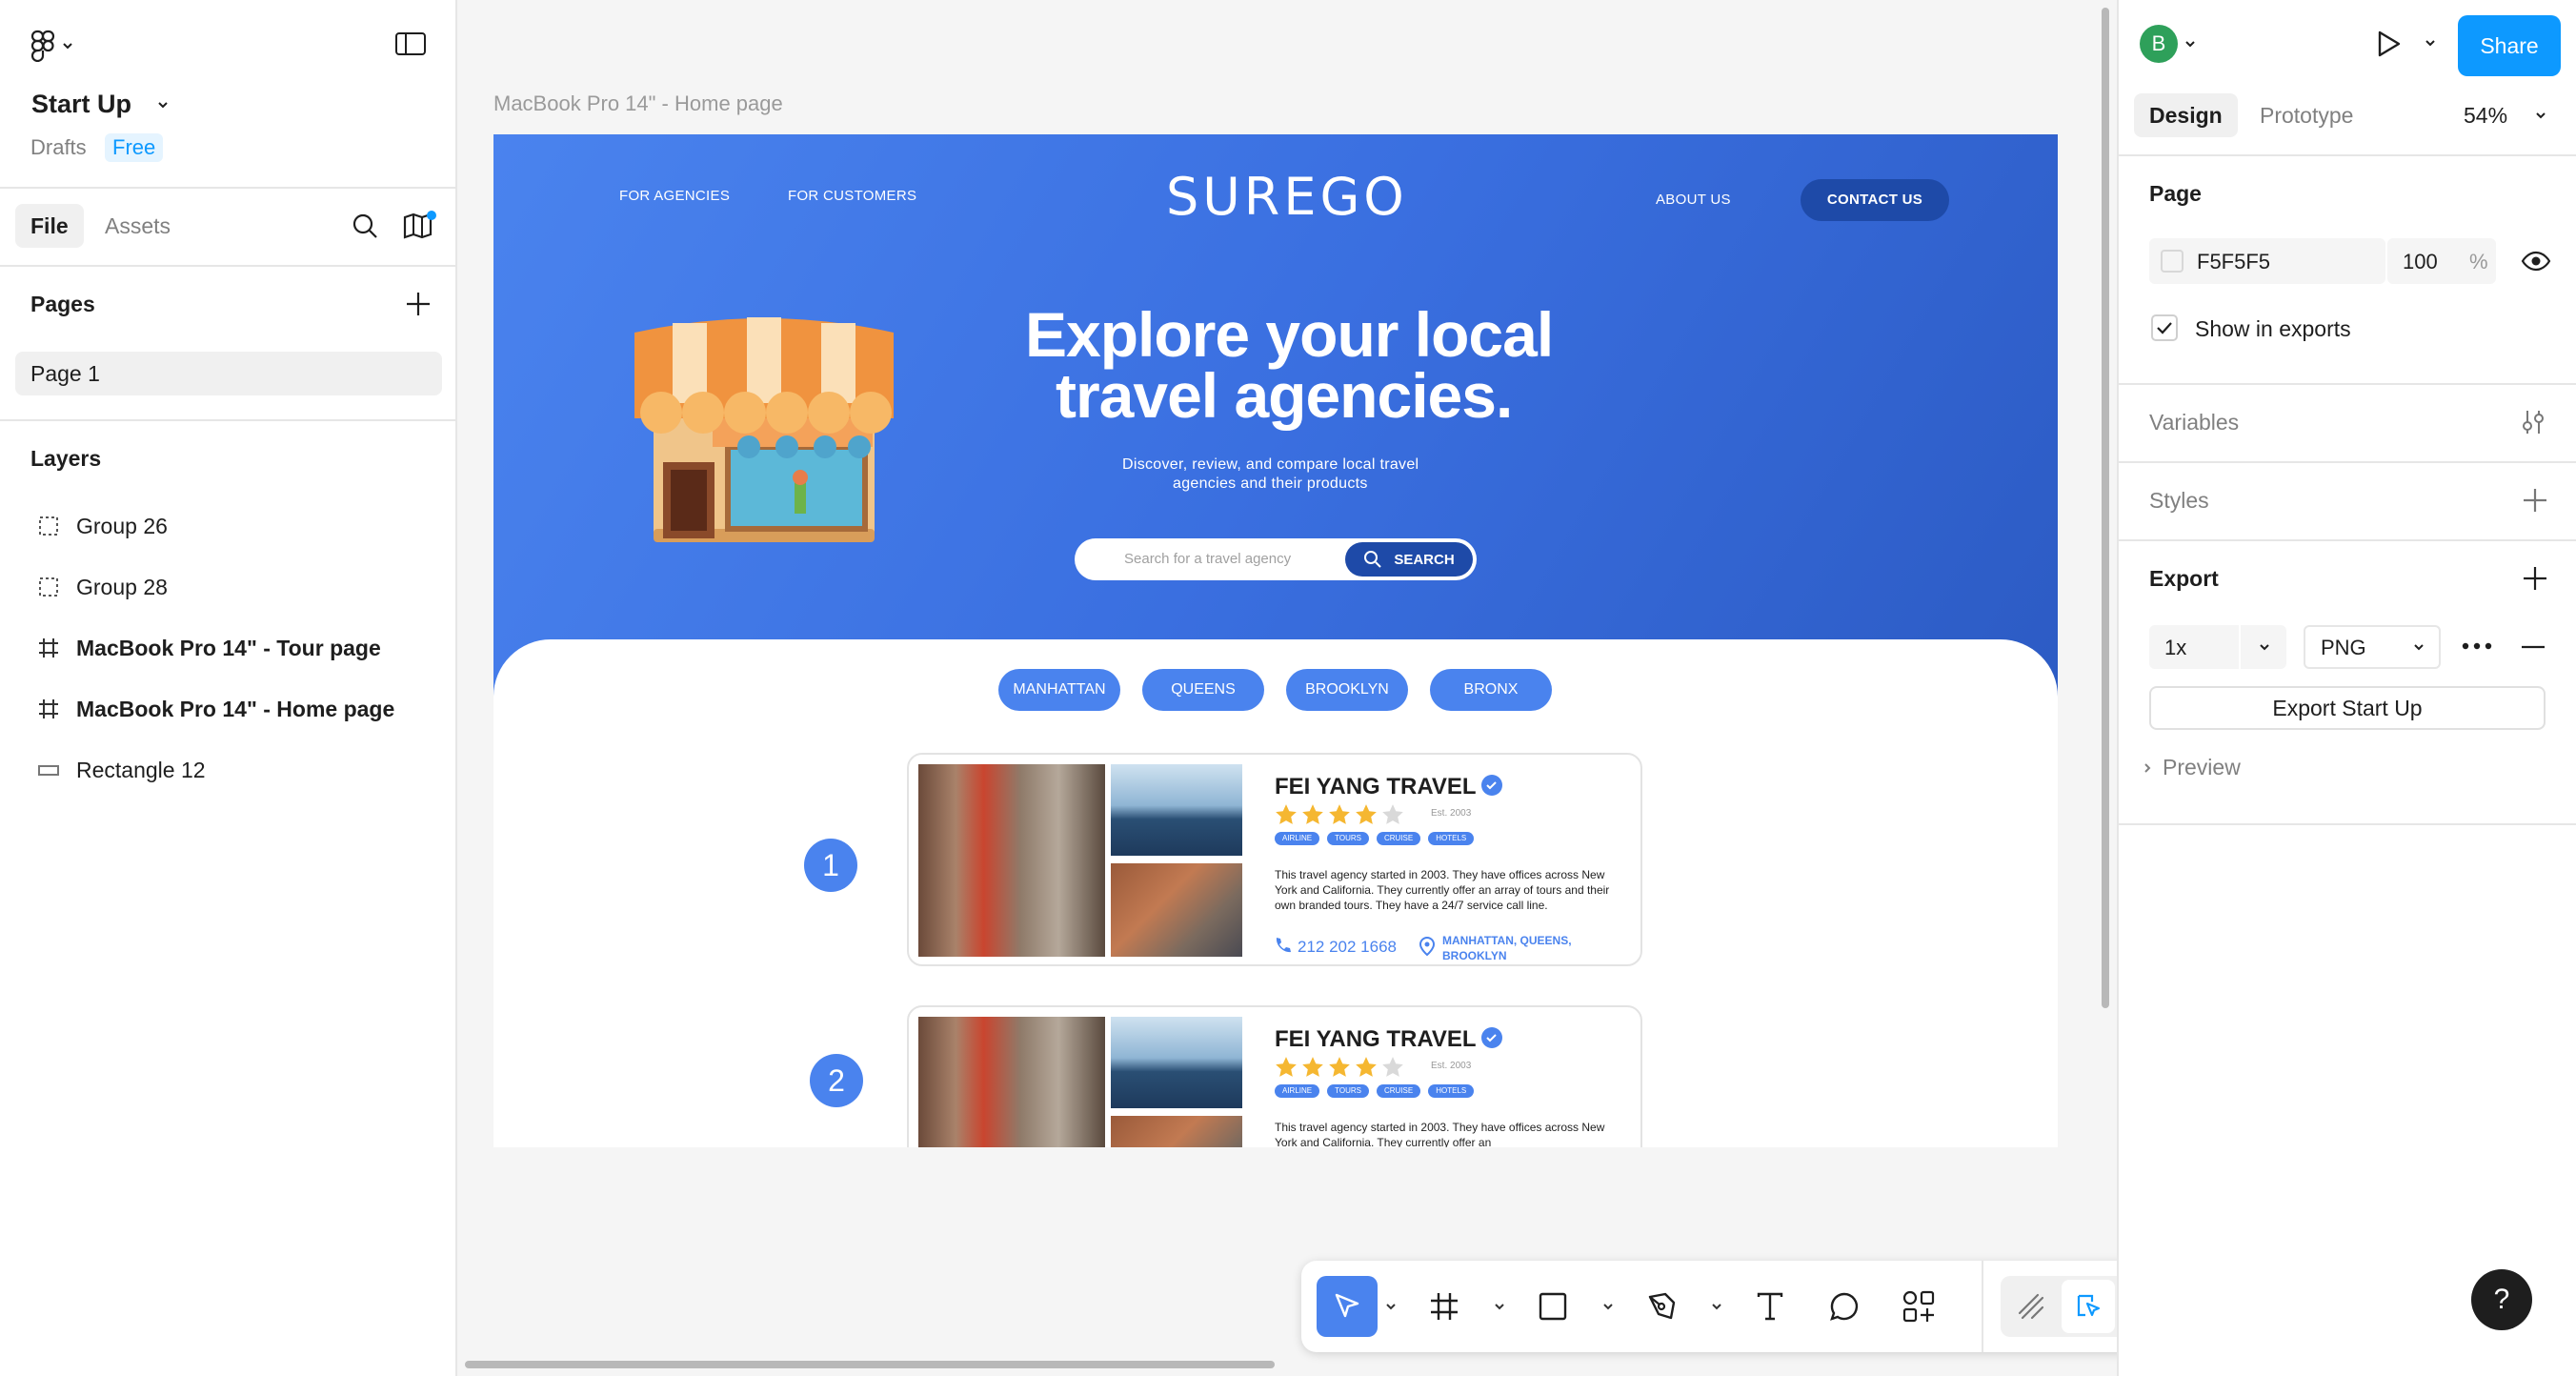  Describe the element at coordinates (1474, 956) in the screenshot. I see `agency-locations-line-2: BROOKLYN` at that location.